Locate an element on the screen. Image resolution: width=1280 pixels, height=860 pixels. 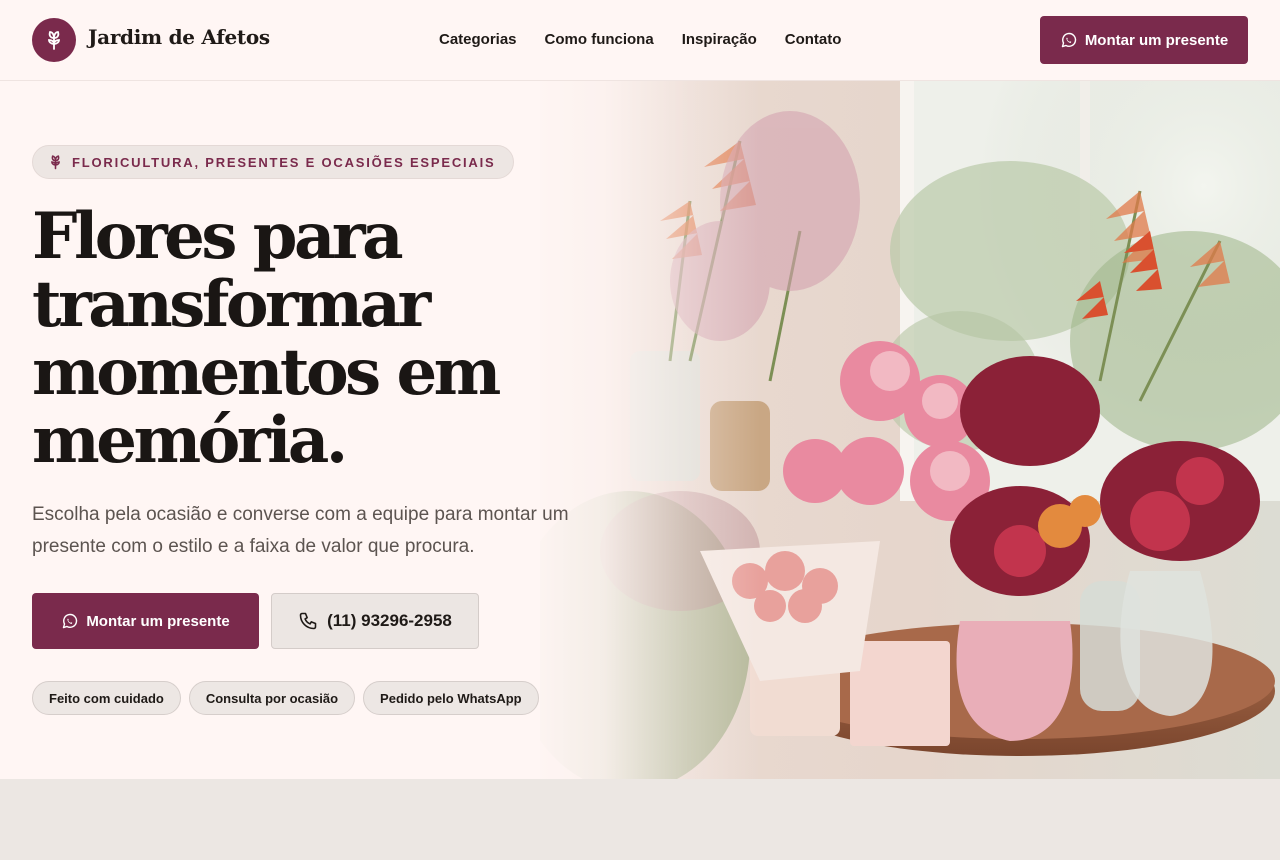
header-cta-button: Montar um presente is located at coordinates (1144, 40).